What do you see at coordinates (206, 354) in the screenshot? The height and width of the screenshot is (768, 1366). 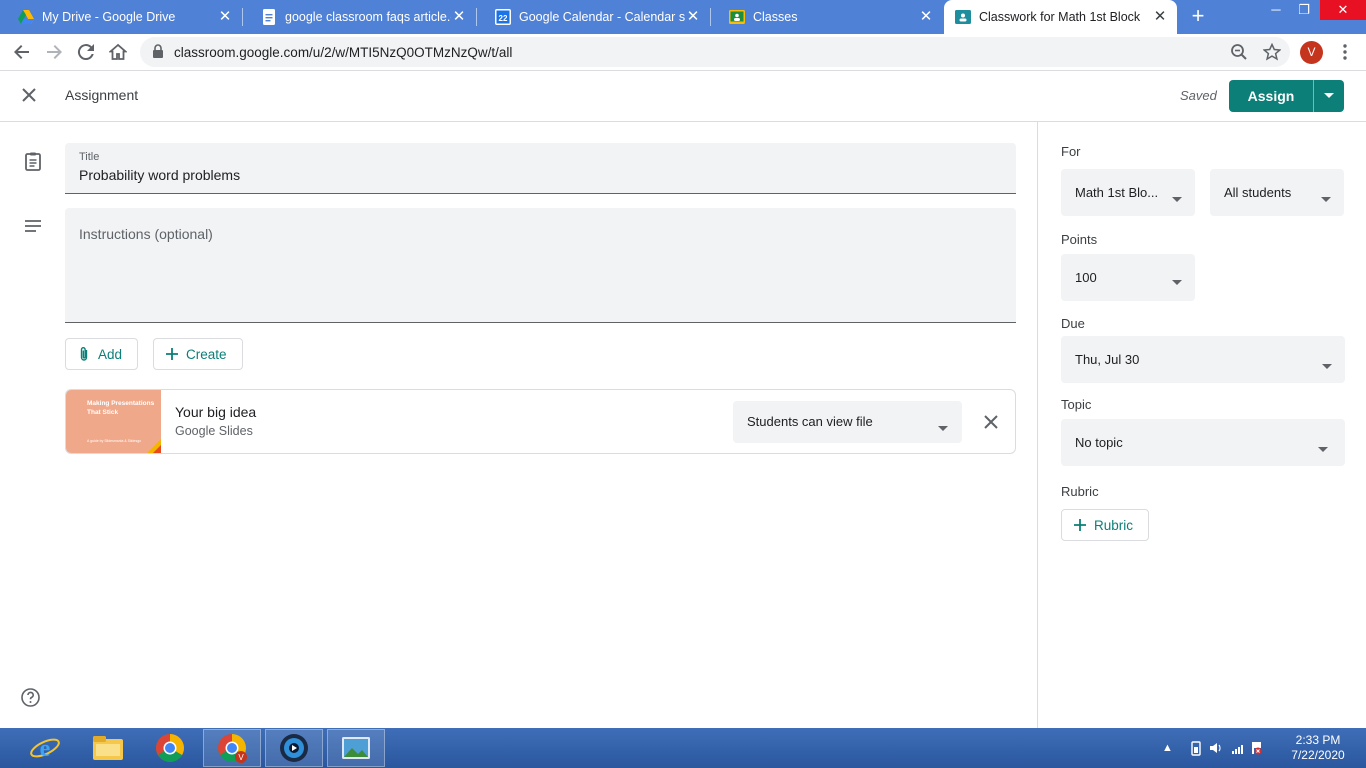 I see `create-label: Create` at bounding box center [206, 354].